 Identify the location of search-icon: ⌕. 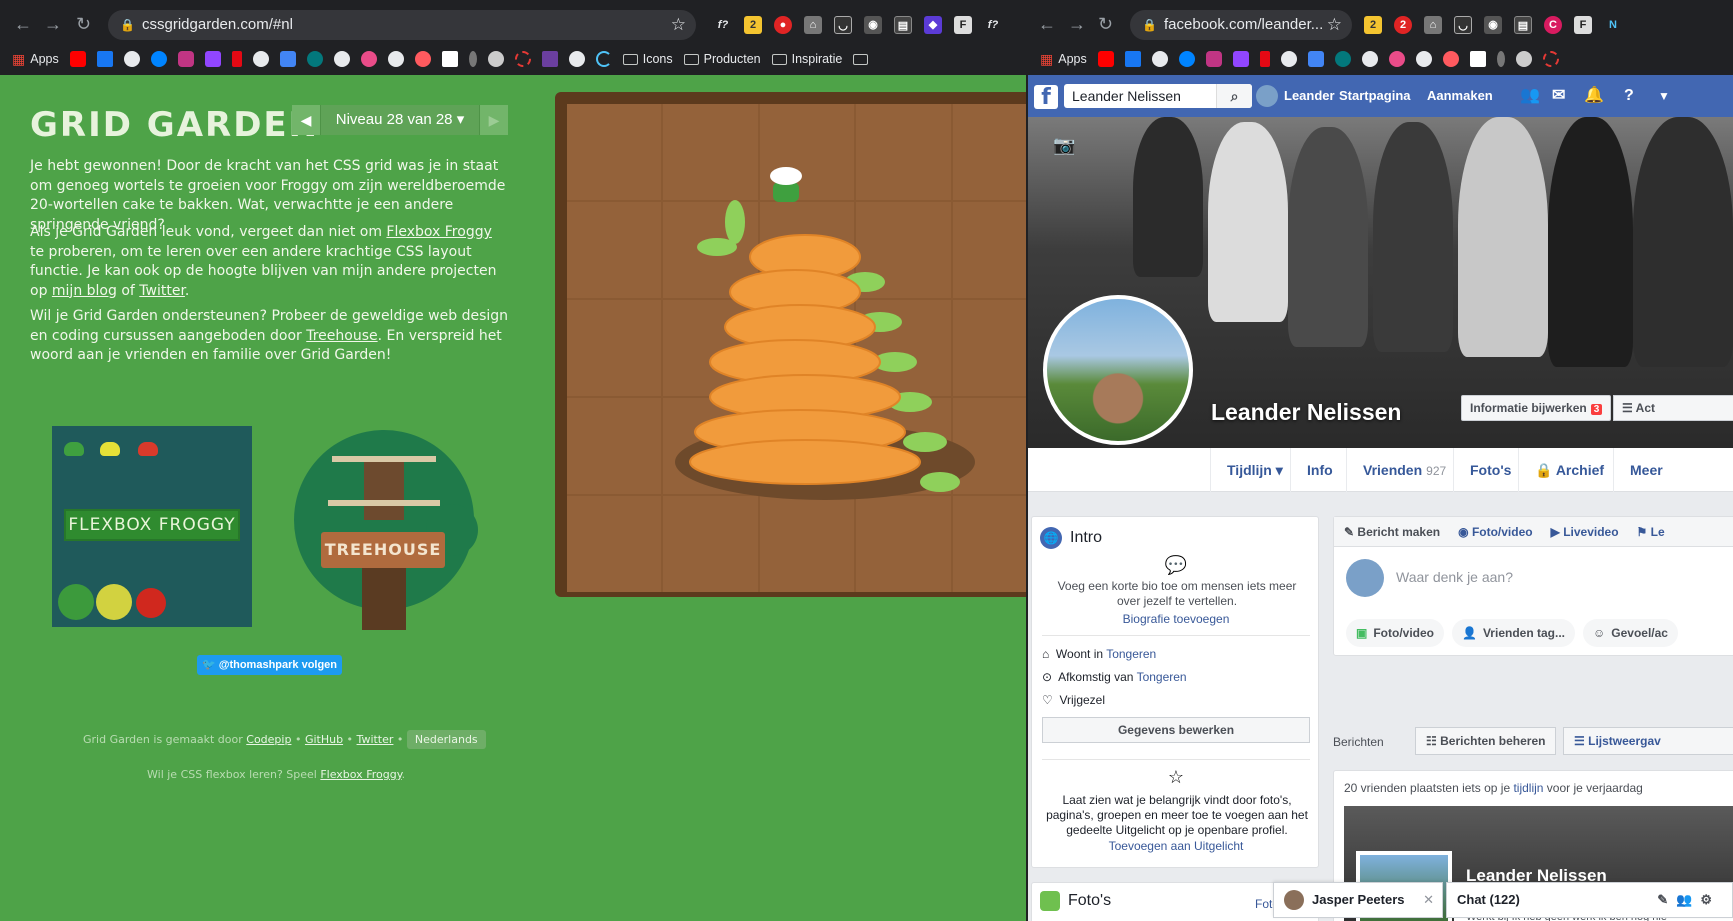
(1234, 96).